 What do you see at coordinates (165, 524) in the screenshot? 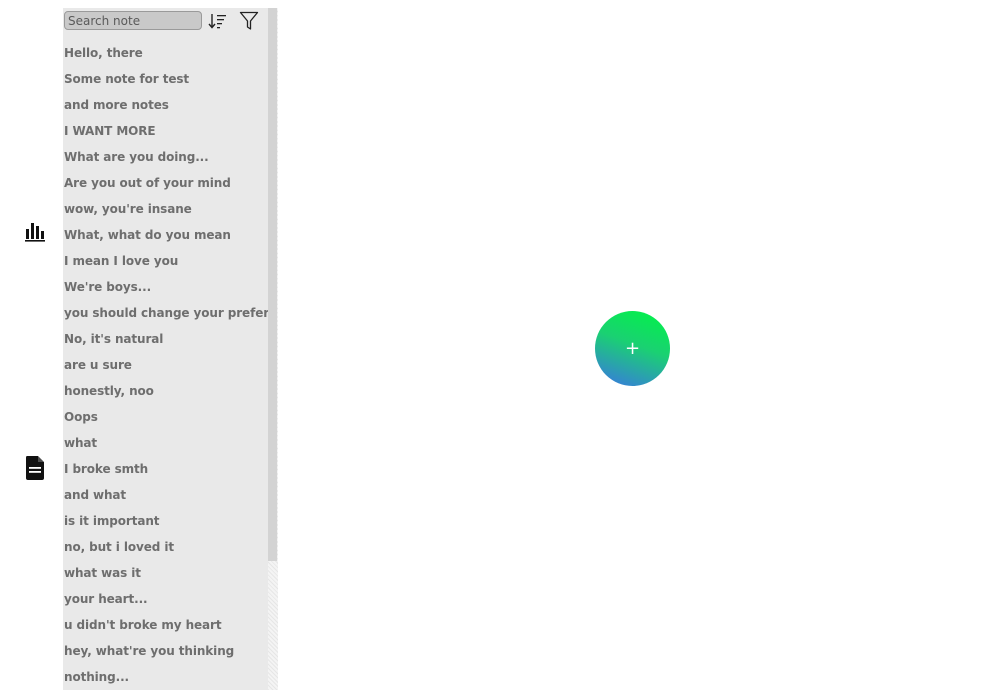
I see `note-list-item: is it important` at bounding box center [165, 524].